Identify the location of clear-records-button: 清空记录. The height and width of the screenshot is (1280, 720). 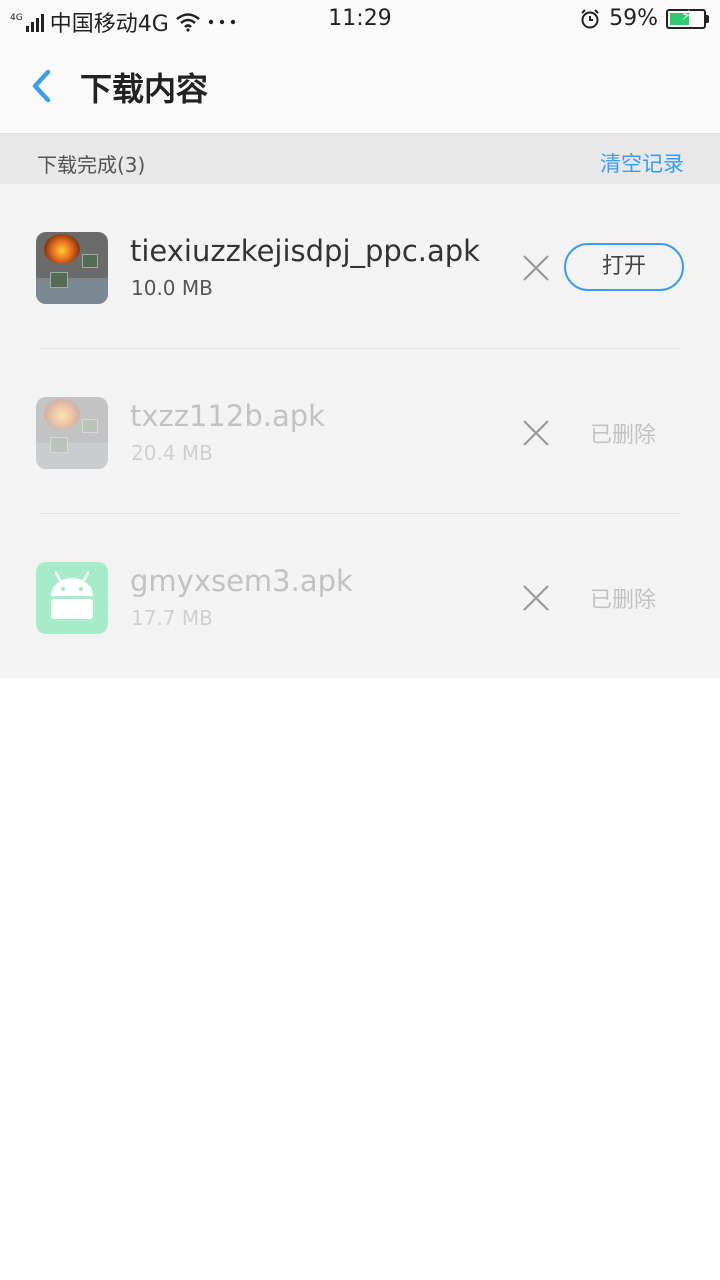
(642, 163).